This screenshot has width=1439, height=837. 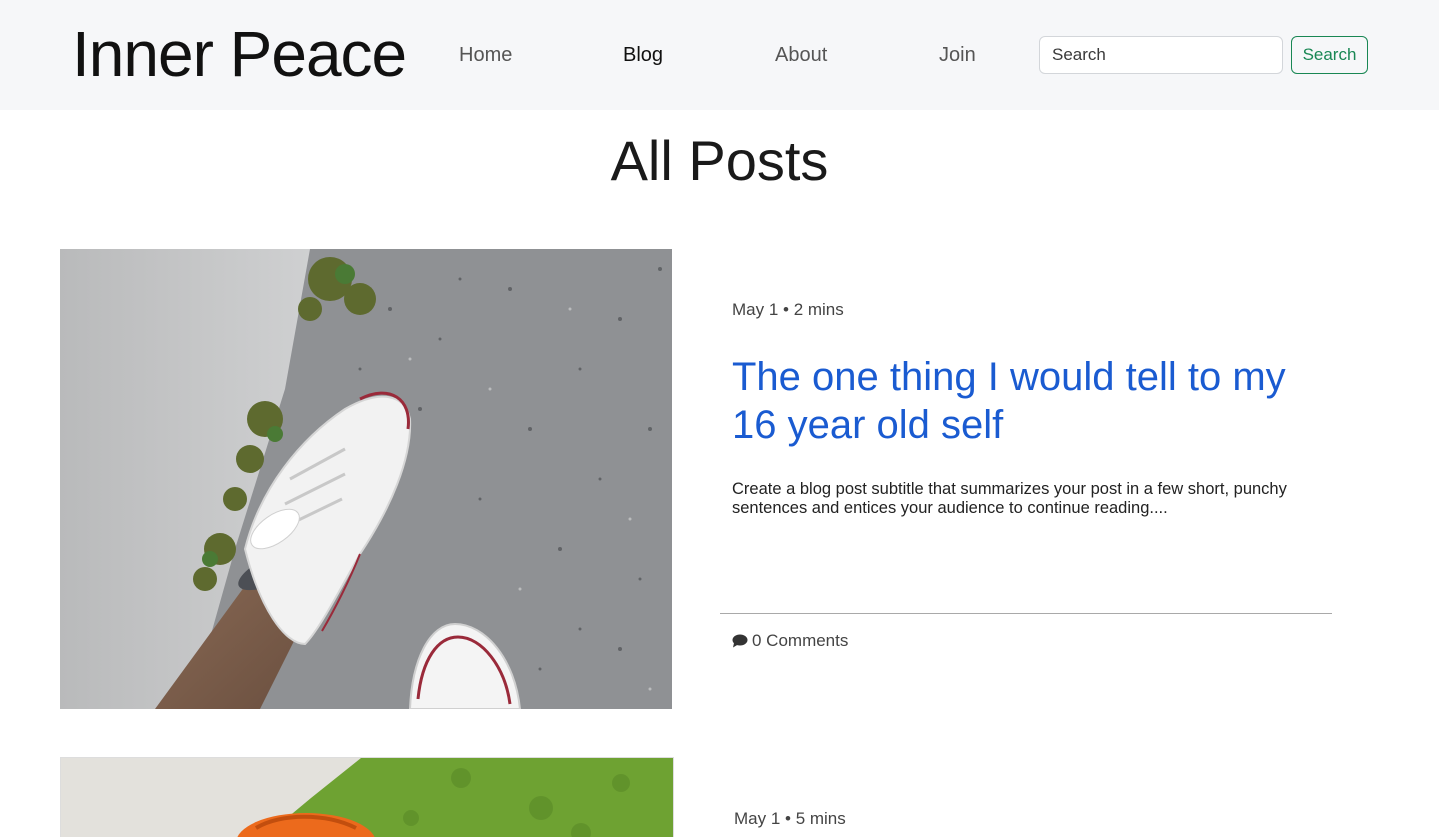 What do you see at coordinates (800, 640) in the screenshot?
I see `post-comments-count: 0 Comments` at bounding box center [800, 640].